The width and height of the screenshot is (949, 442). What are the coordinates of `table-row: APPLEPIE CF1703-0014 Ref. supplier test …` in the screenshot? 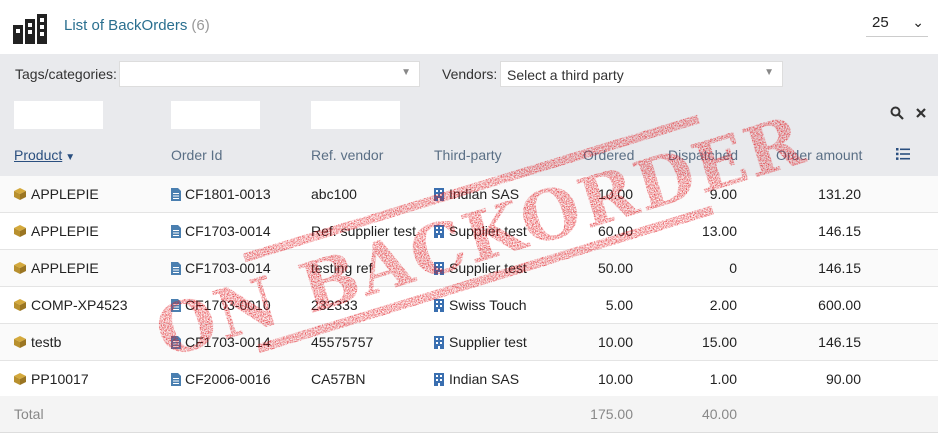 It's located at (469, 231).